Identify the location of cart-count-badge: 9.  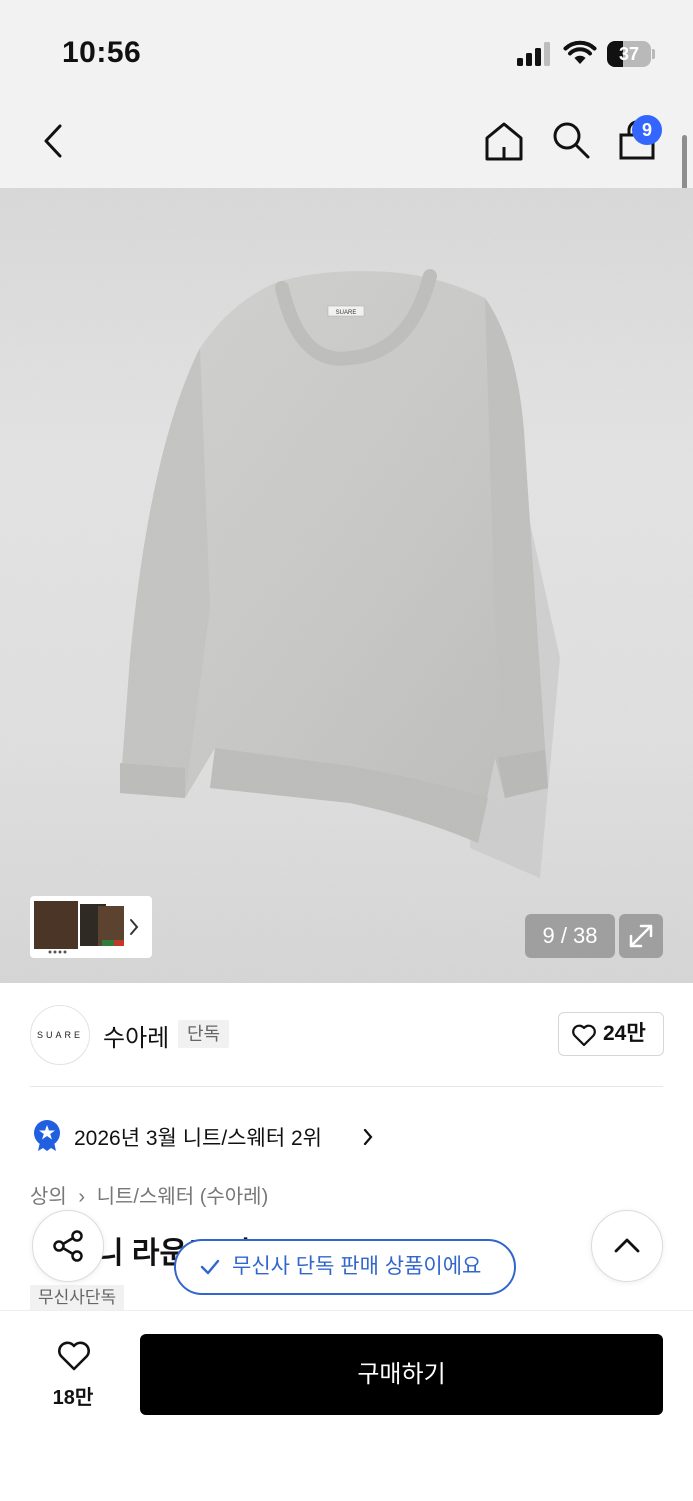
(647, 130).